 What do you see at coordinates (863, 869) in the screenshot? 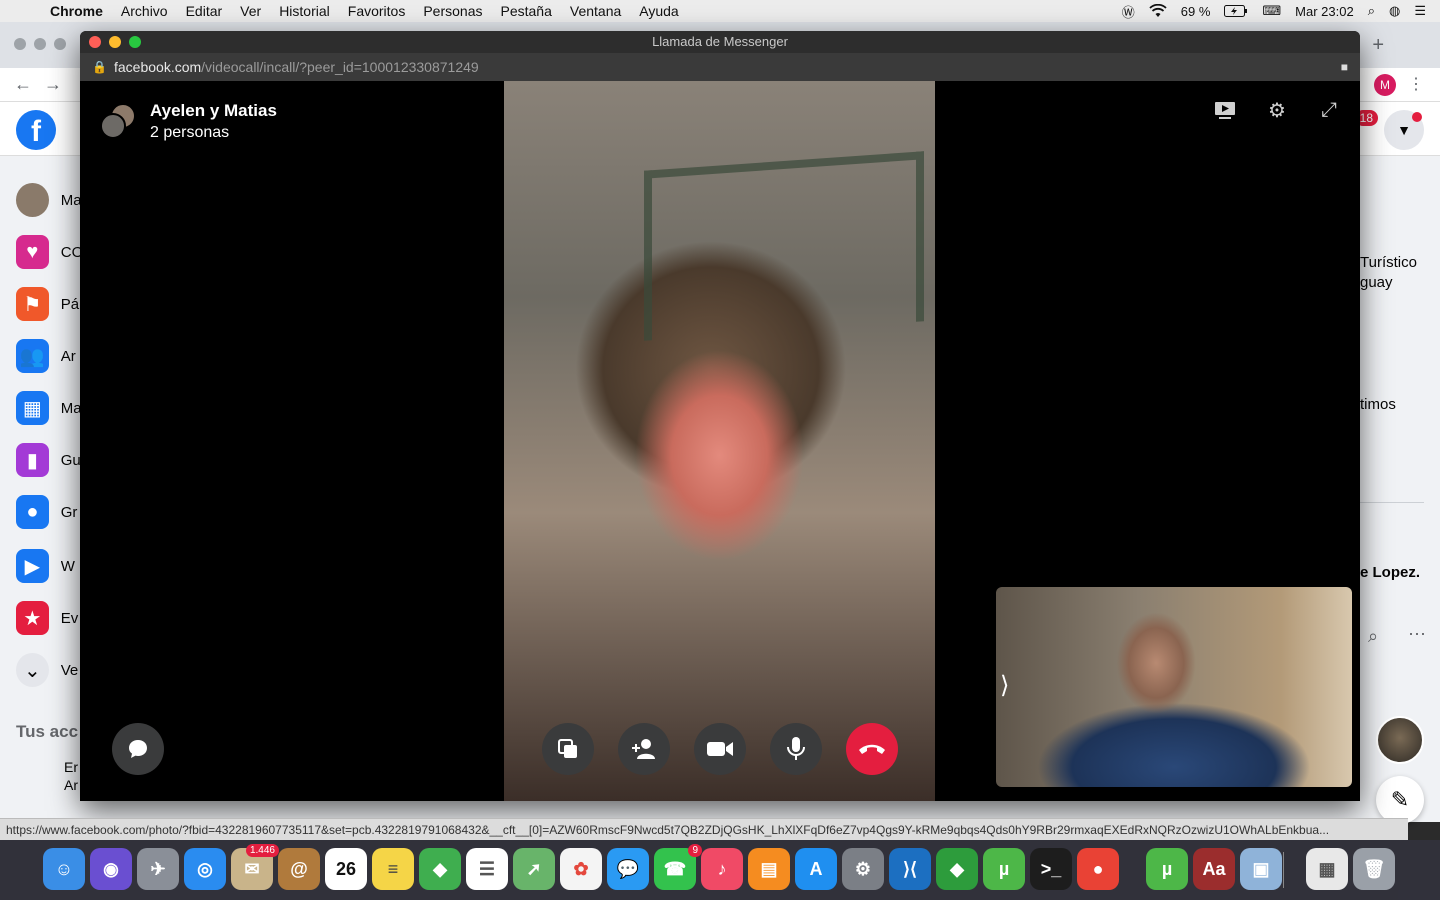
I see `system-preferences-icon: ⚙` at bounding box center [863, 869].